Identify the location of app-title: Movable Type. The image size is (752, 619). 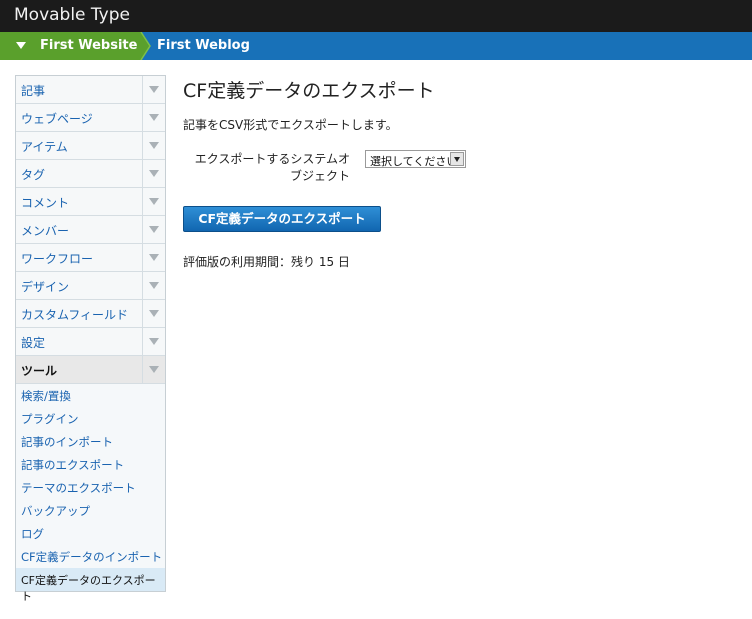
(72, 15).